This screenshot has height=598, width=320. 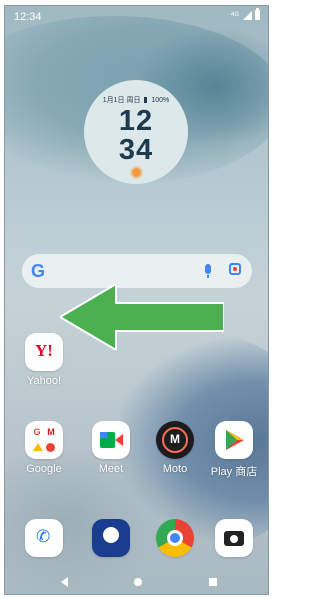 I want to click on dock-softbank, so click(x=111, y=538).